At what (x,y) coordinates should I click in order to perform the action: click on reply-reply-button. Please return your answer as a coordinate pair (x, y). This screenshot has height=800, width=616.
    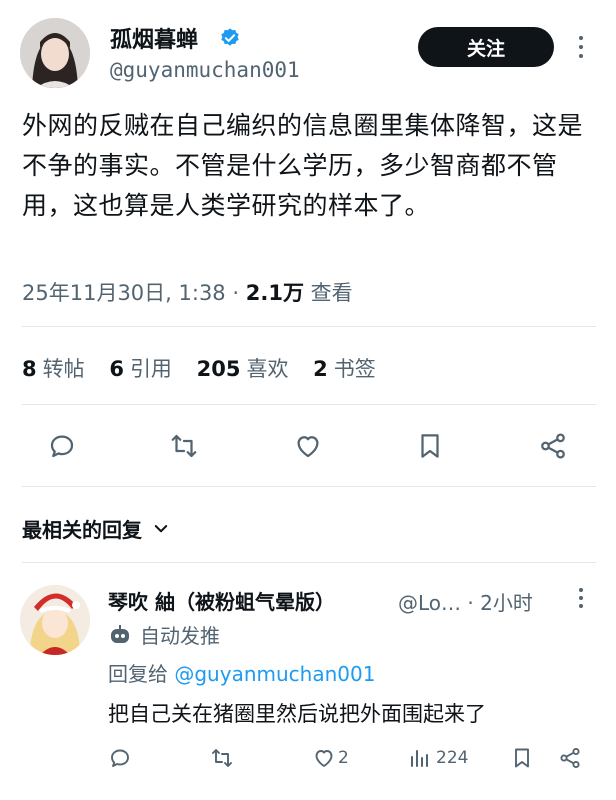
    Looking at the image, I should click on (120, 758).